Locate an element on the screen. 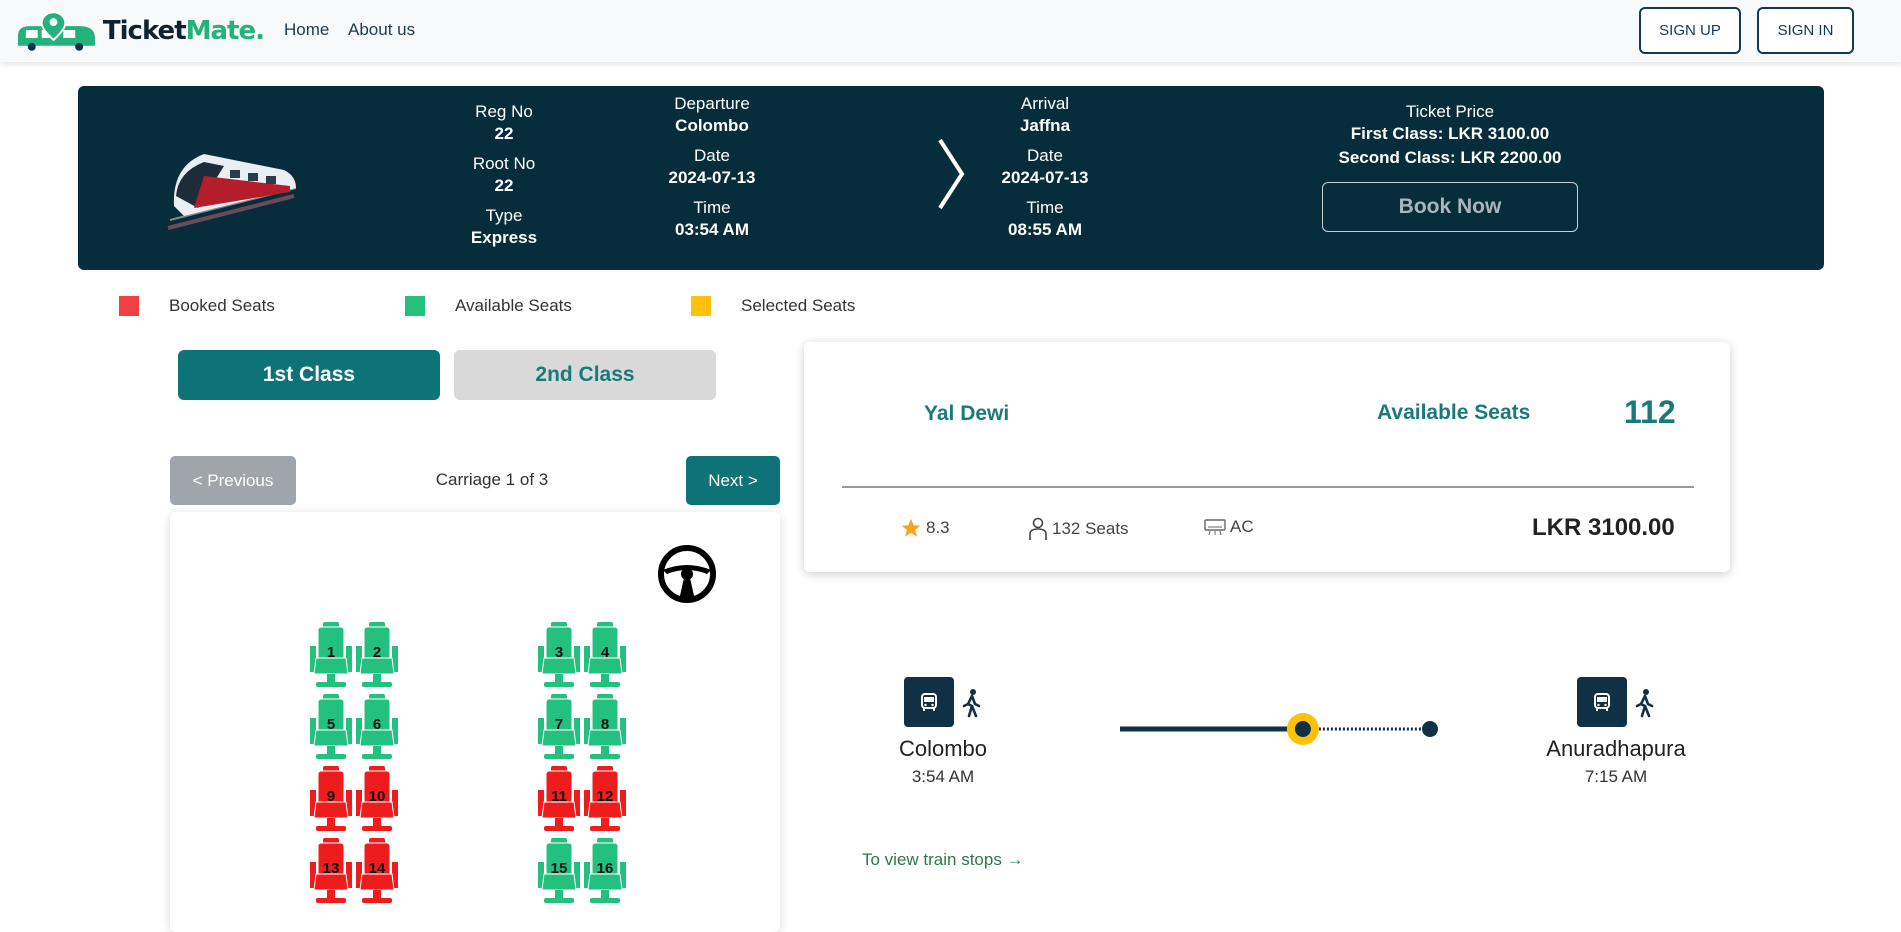  arrival-time-value: 08:55 AM is located at coordinates (1044, 229).